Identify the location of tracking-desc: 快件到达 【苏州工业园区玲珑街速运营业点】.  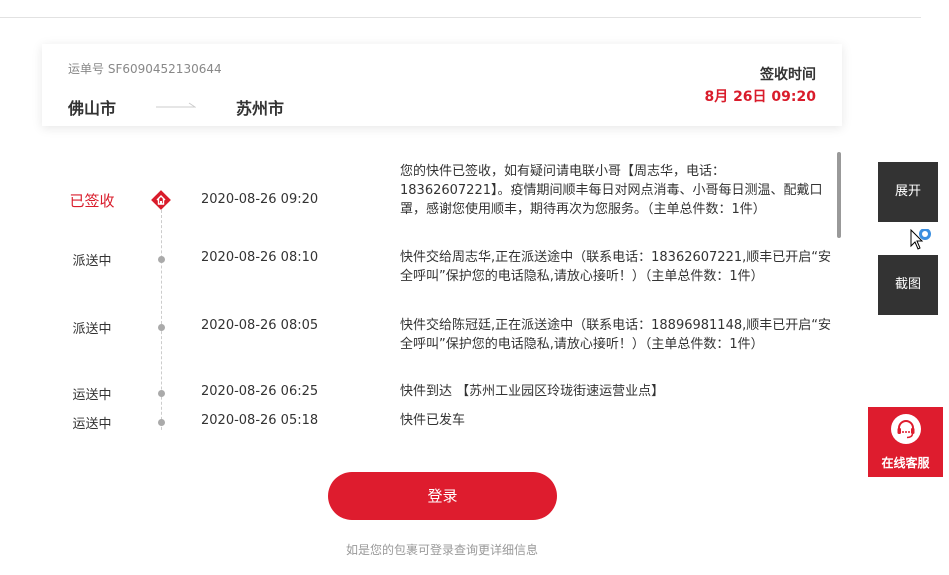
(532, 391).